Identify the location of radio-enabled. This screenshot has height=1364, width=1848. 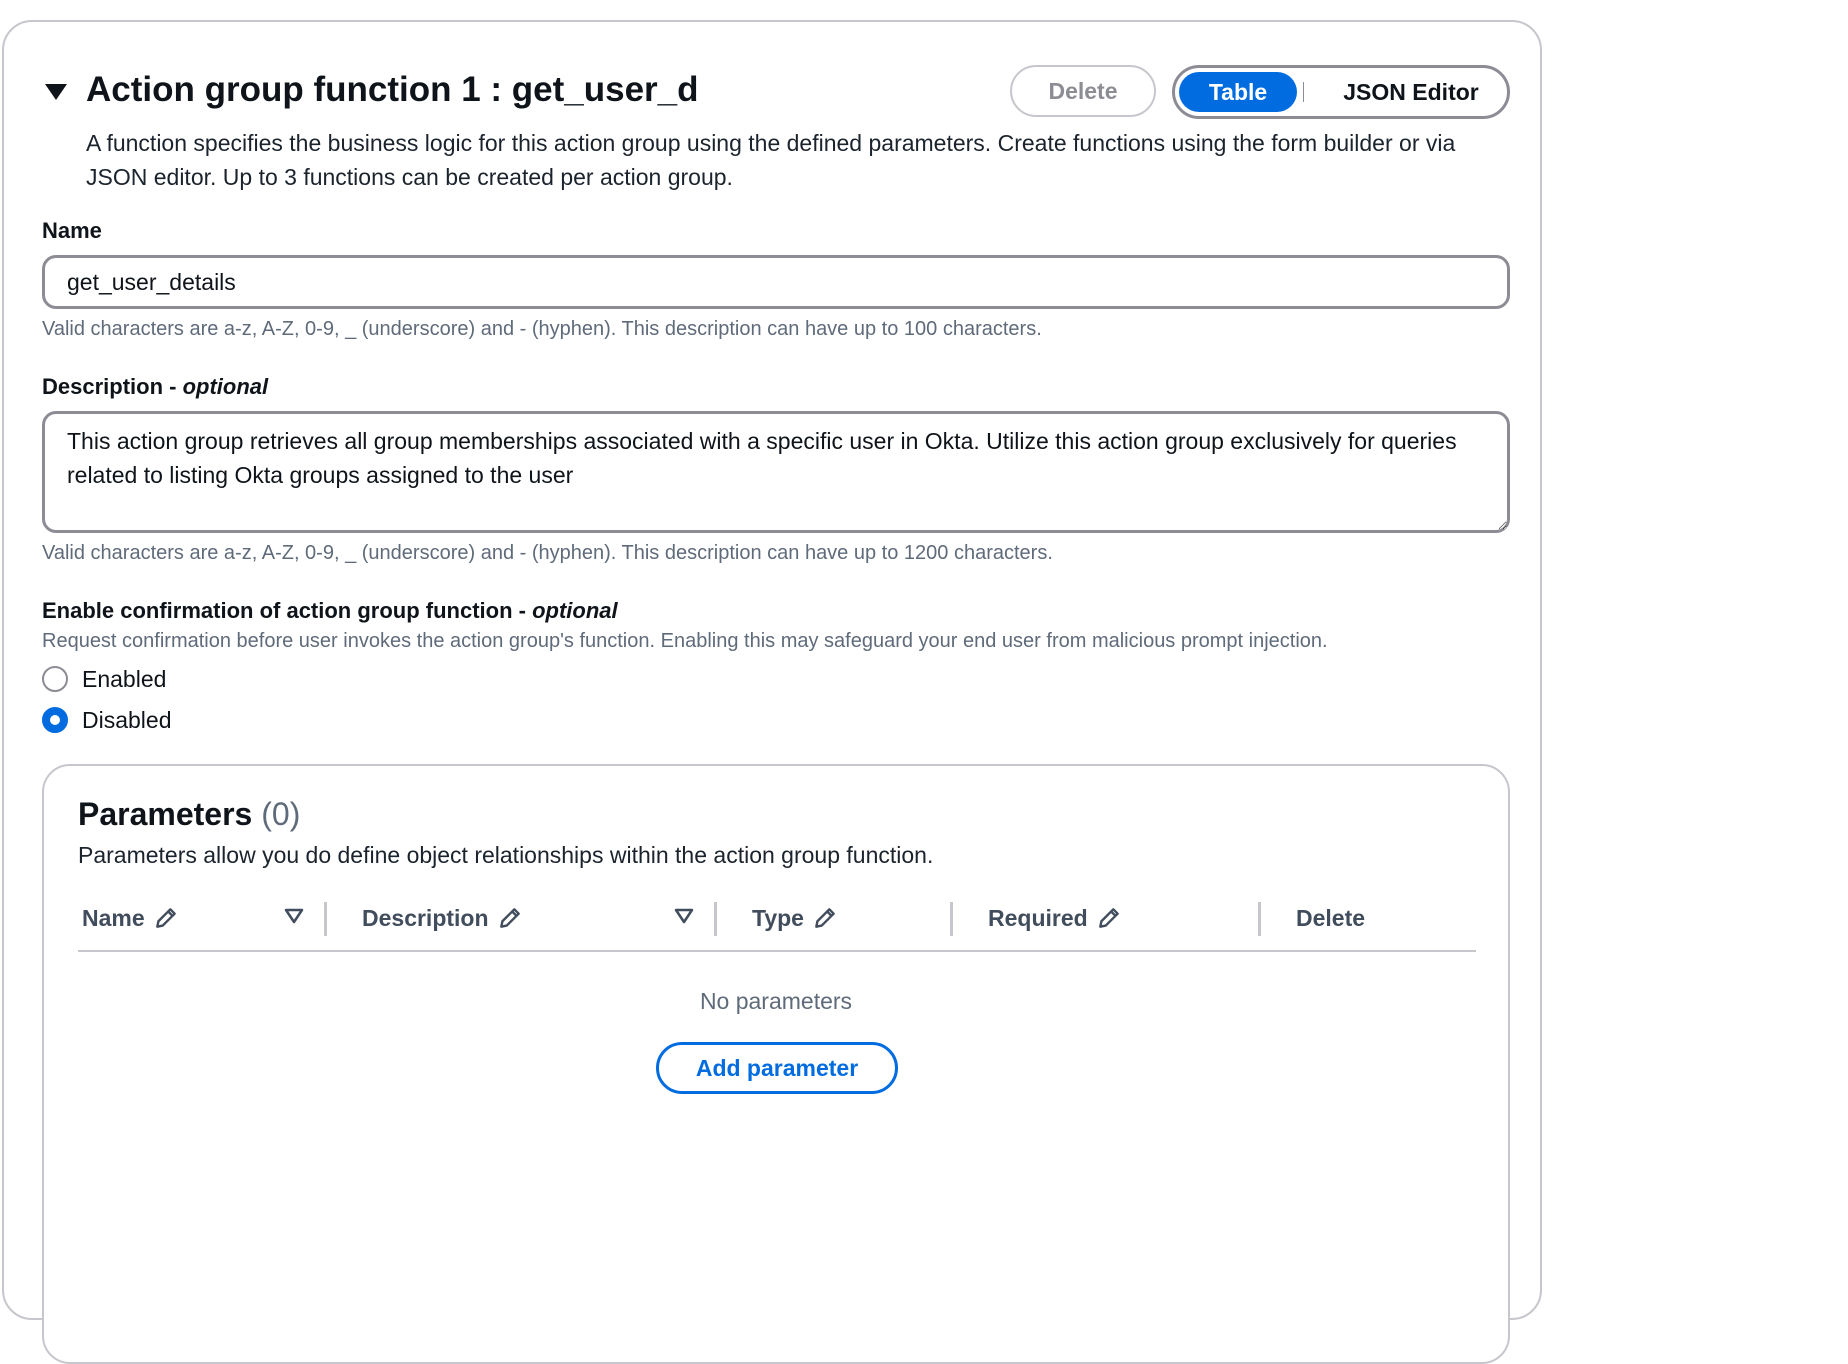
(55, 679).